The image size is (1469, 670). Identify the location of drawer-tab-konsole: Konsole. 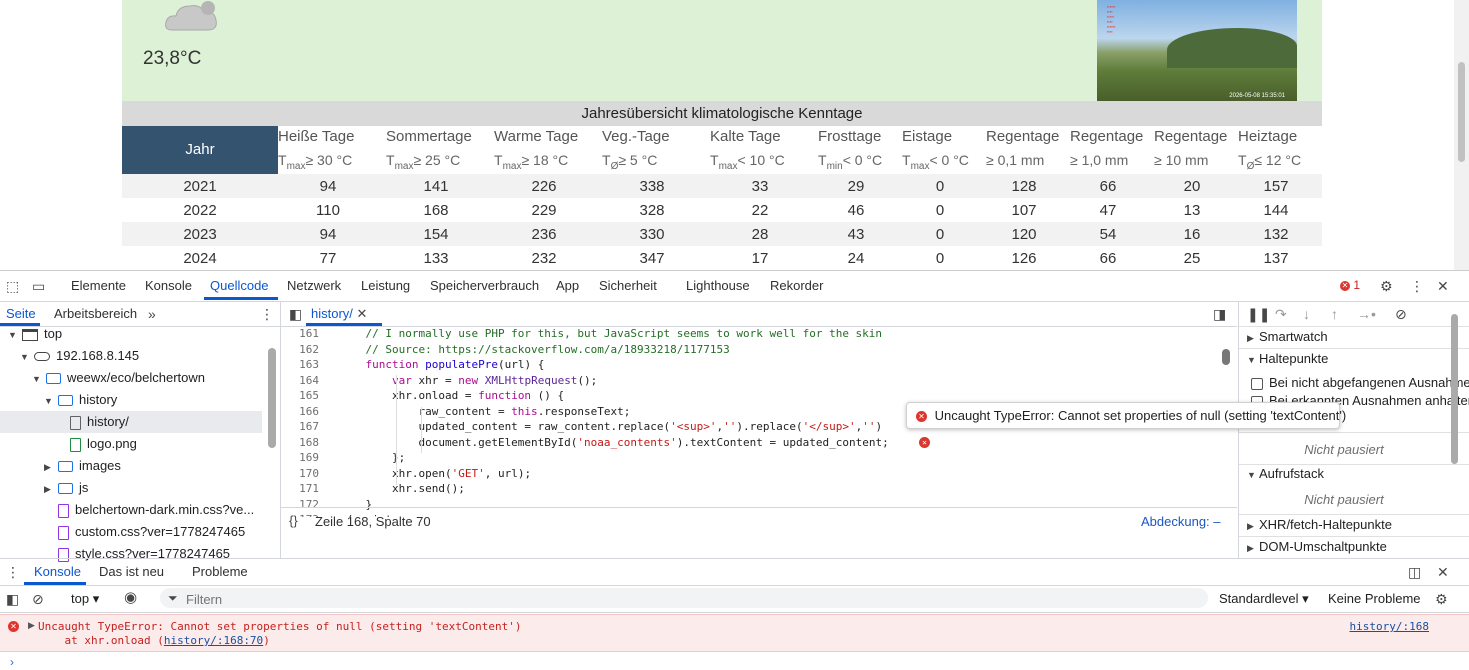
(57, 571).